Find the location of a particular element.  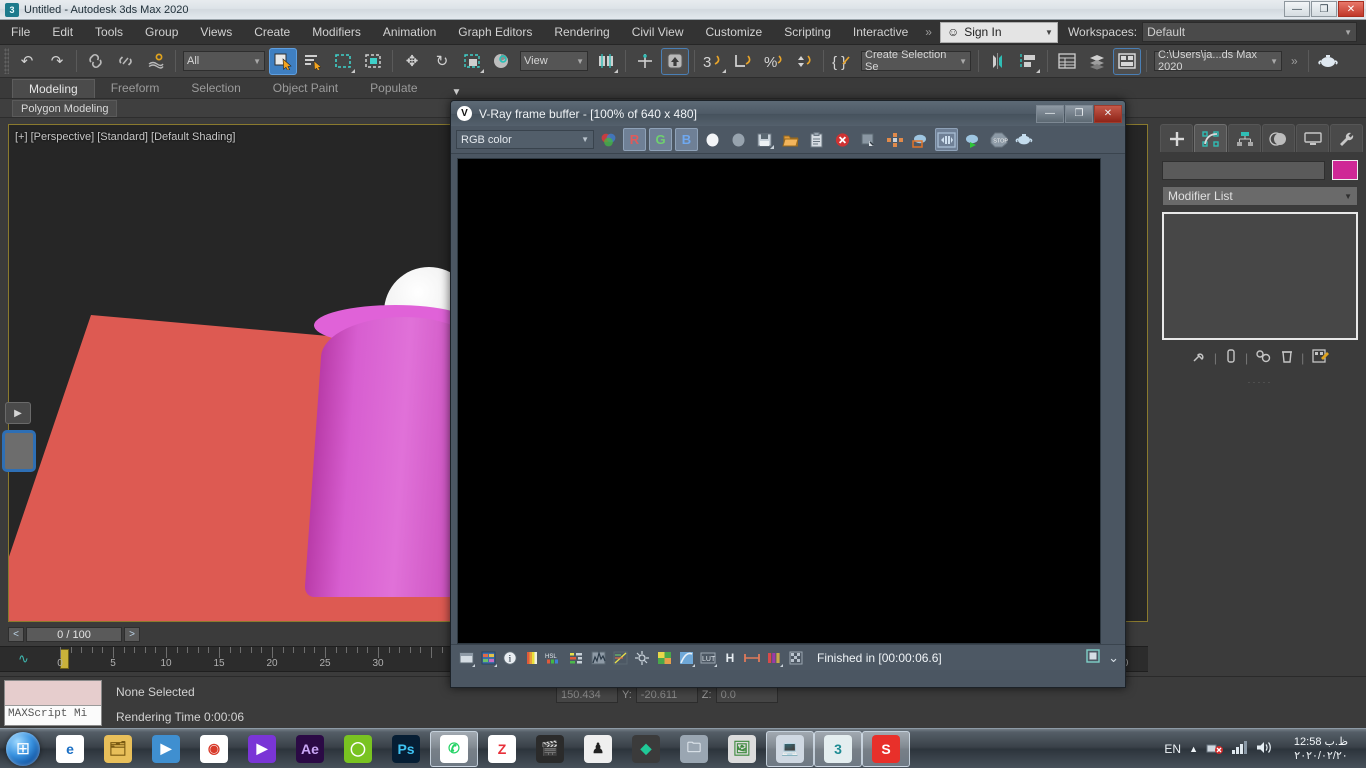

menu-file: File is located at coordinates (20, 32).